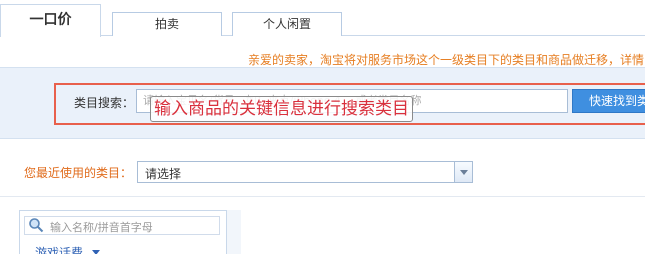  What do you see at coordinates (287, 24) in the screenshot?
I see `tab-personal-idle: 个人闲置` at bounding box center [287, 24].